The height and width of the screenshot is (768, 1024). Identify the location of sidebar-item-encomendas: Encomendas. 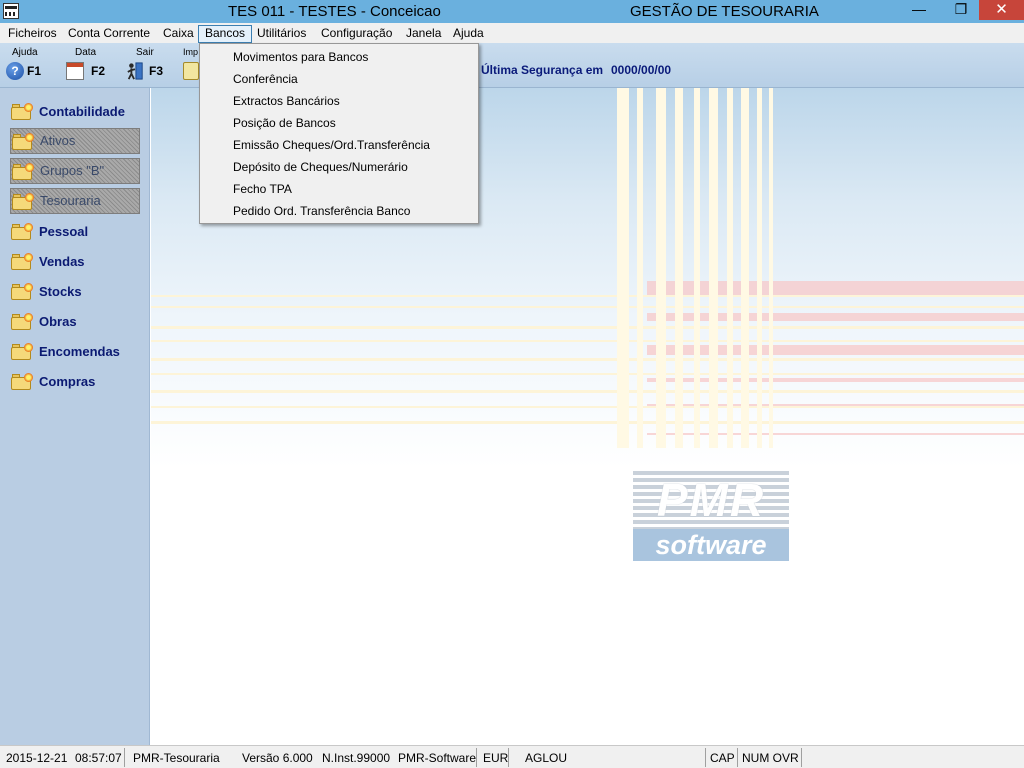
(75, 351).